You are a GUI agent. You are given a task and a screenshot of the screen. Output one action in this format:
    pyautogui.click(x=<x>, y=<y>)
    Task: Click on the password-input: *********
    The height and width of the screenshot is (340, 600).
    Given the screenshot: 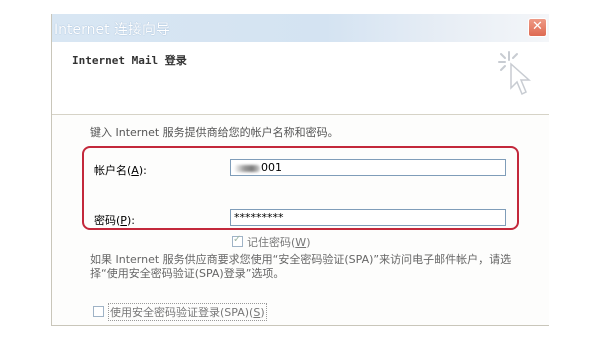 What is the action you would take?
    pyautogui.click(x=368, y=217)
    